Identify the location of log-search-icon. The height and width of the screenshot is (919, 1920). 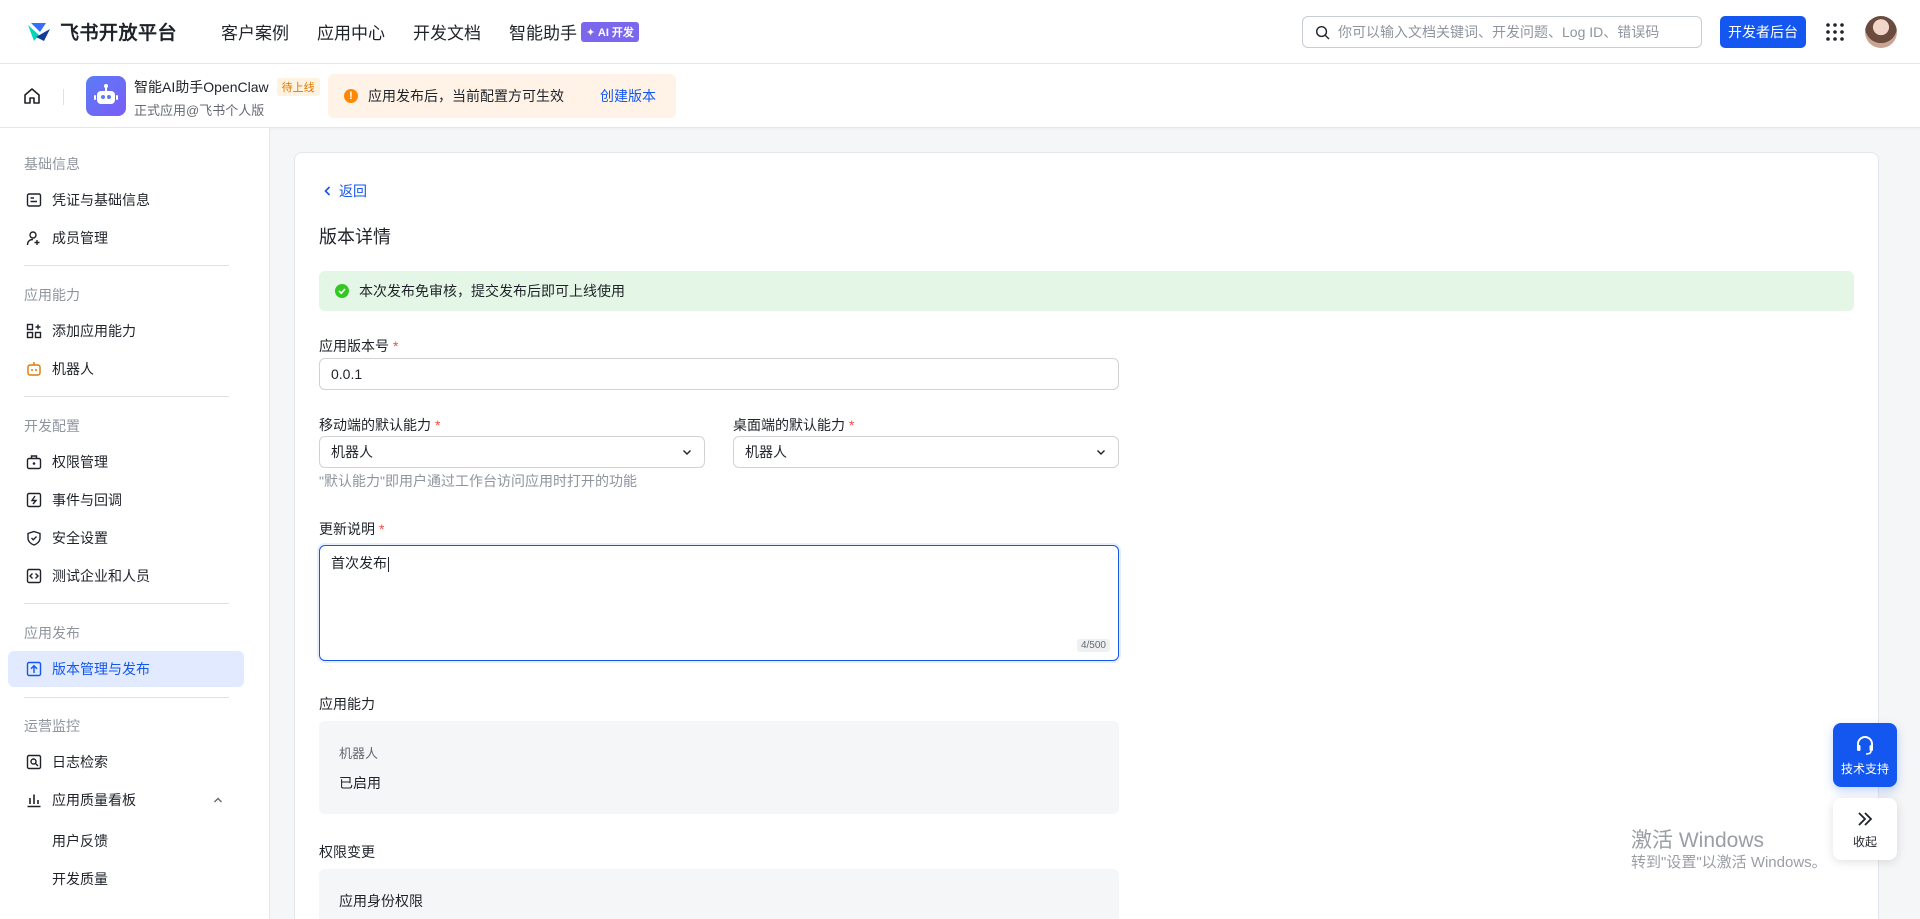
(34, 762).